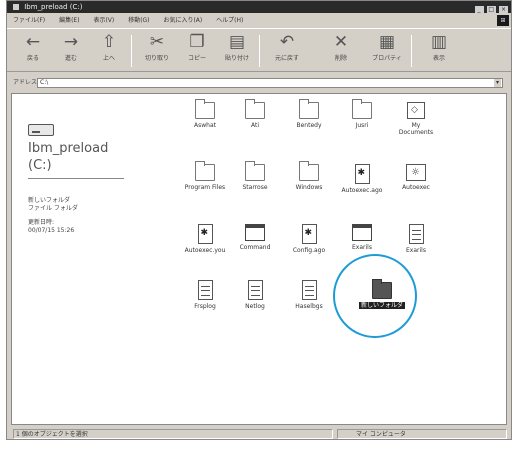 This screenshot has width=514, height=449. What do you see at coordinates (362, 114) in the screenshot?
I see `file-item-folder: Jusri` at bounding box center [362, 114].